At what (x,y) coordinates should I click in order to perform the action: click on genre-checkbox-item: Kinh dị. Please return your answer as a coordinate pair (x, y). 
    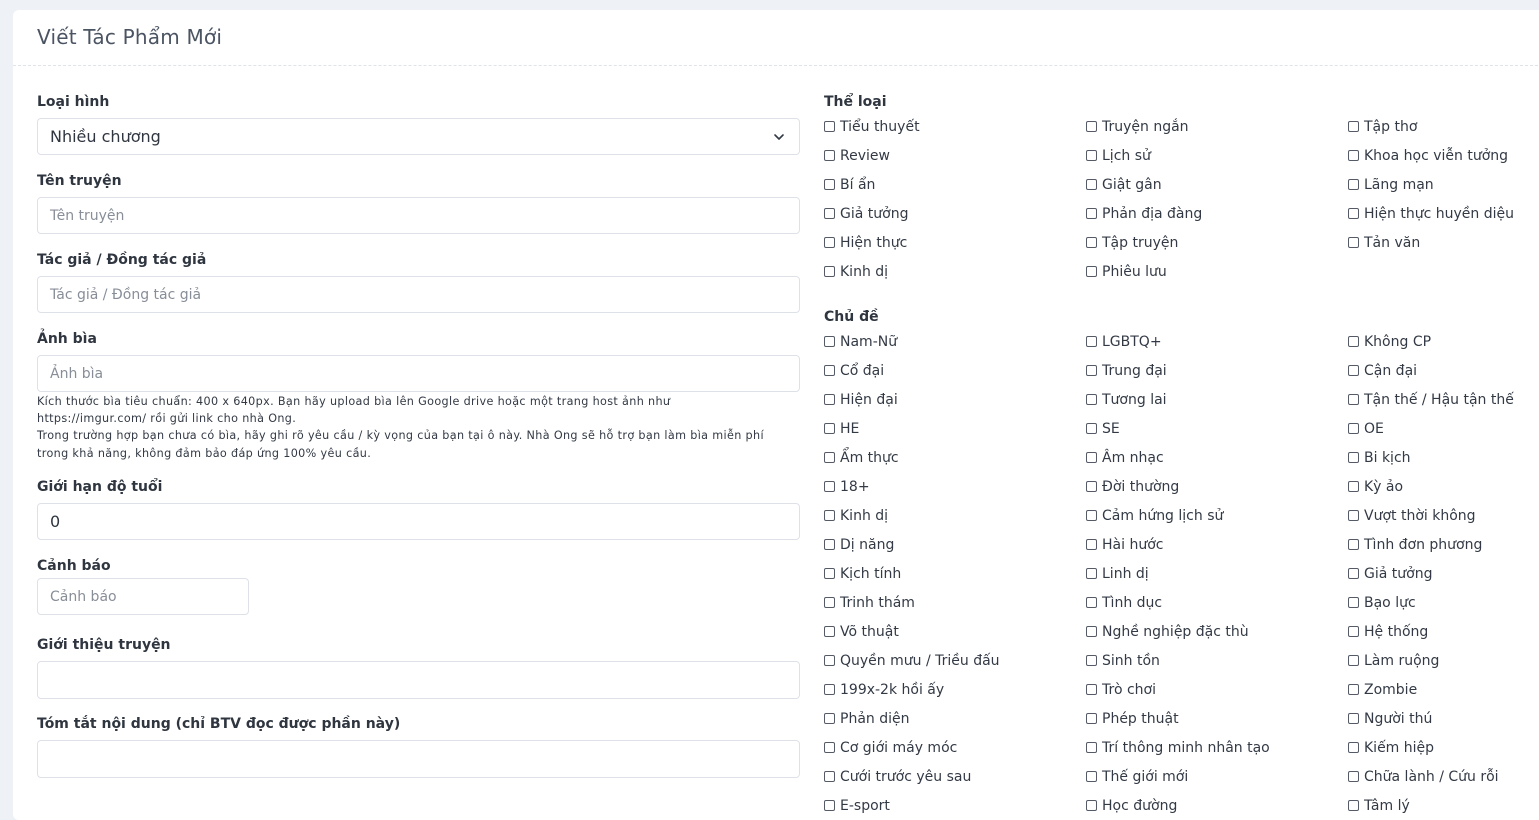
    Looking at the image, I should click on (856, 272).